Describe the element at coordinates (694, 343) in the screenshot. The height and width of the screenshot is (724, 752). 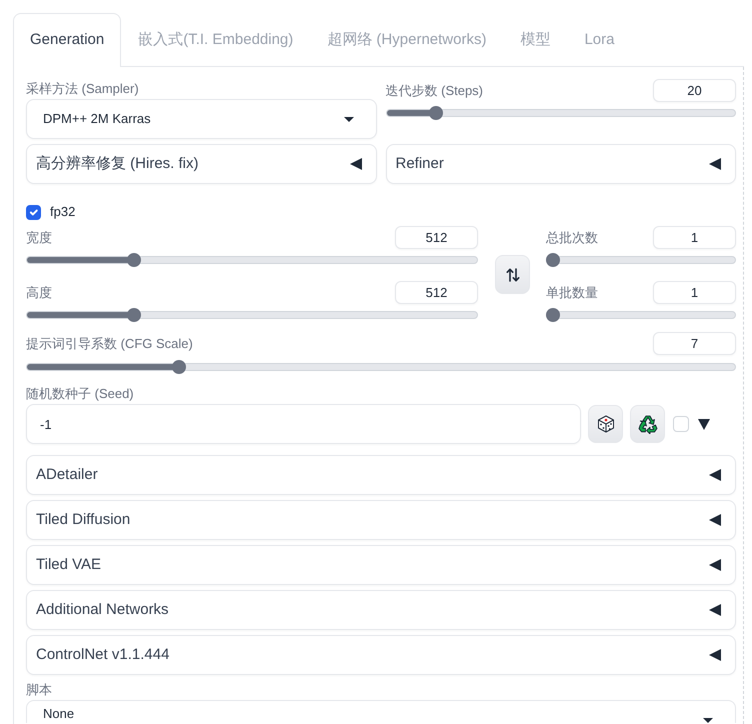
I see `number-field: 7` at that location.